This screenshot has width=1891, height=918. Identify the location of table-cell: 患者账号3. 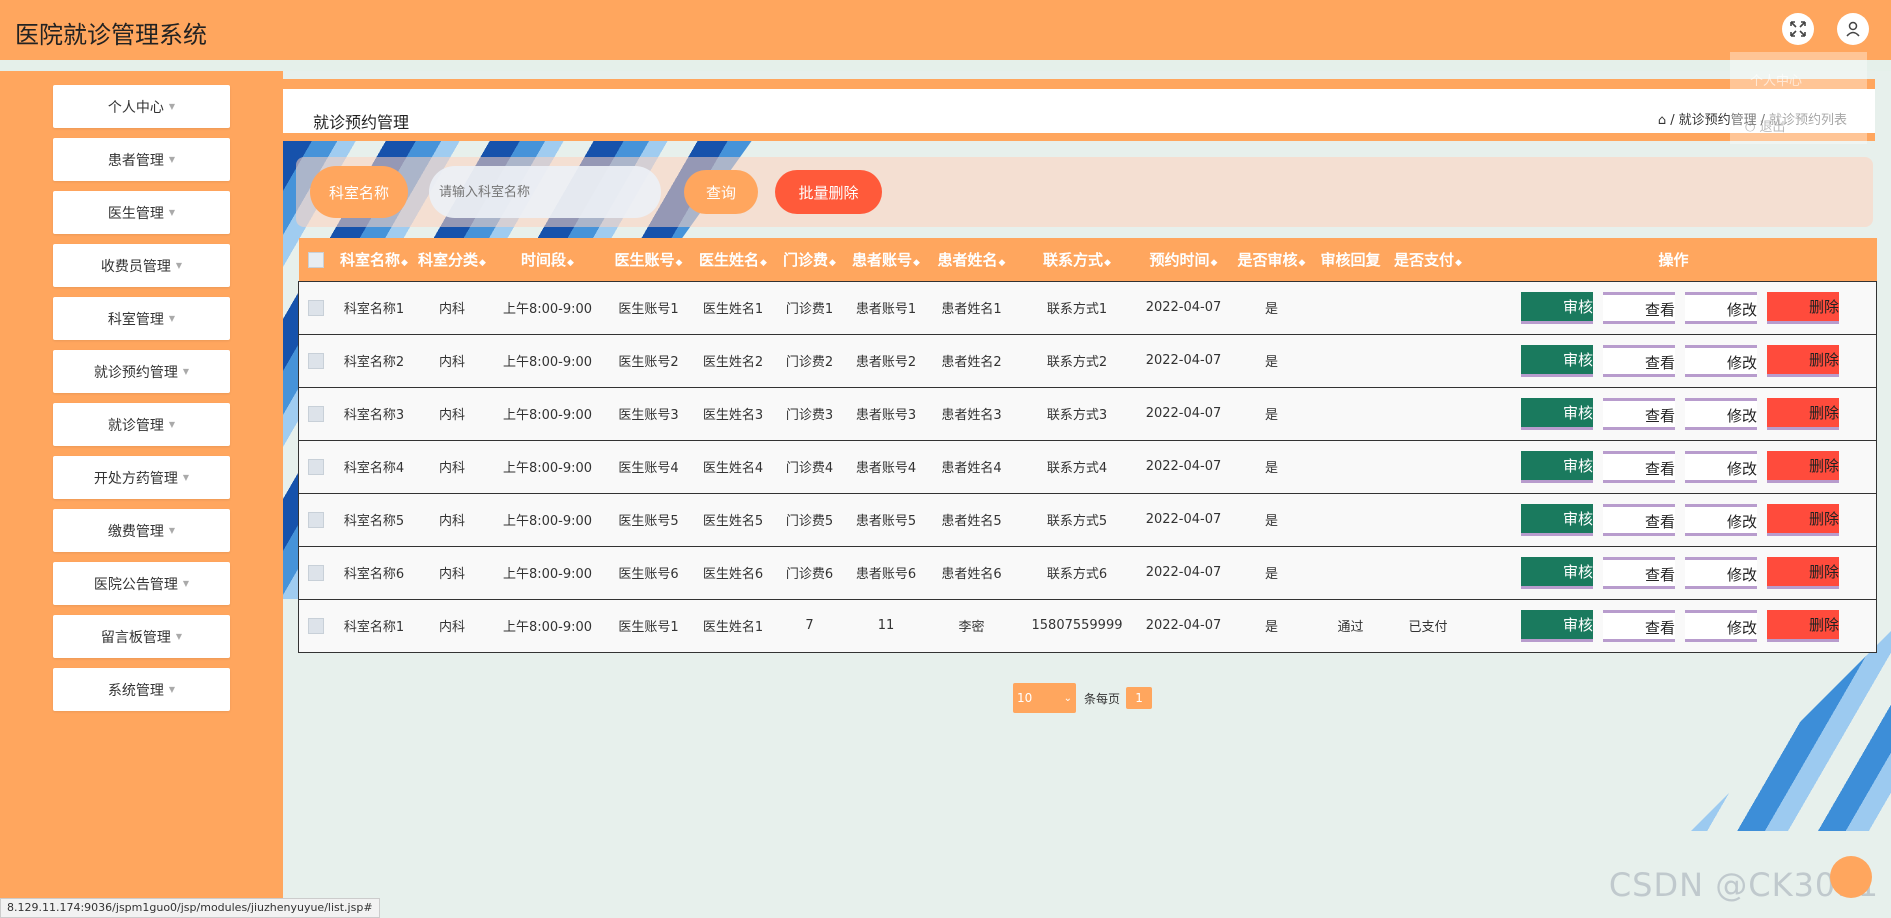
(886, 415).